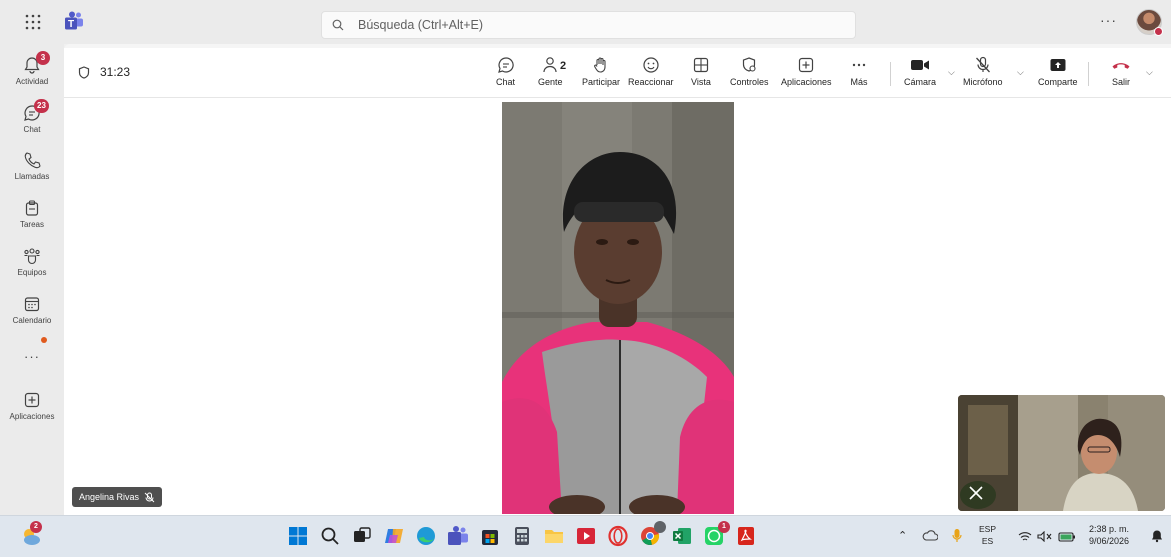 The width and height of the screenshot is (1171, 557). What do you see at coordinates (32, 256) in the screenshot?
I see `people-icon` at bounding box center [32, 256].